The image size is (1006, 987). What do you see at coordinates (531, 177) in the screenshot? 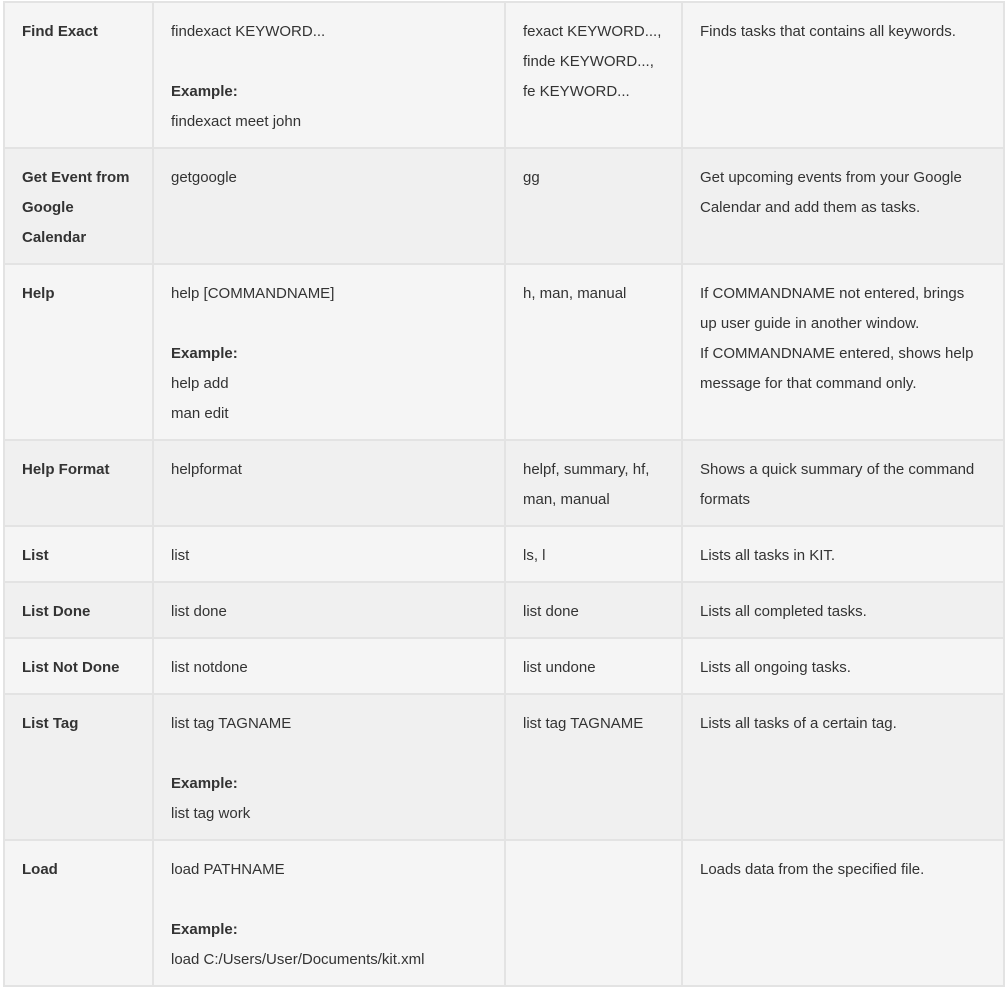
I see `shortcut-text: gg` at bounding box center [531, 177].